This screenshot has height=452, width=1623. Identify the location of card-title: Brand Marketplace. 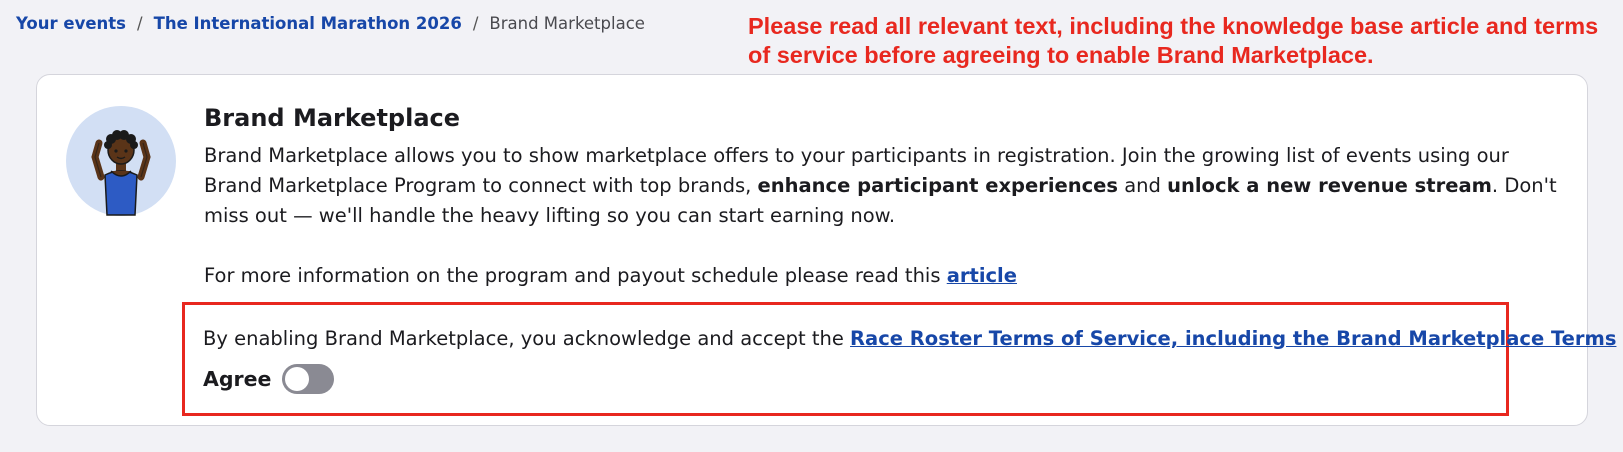
(332, 118).